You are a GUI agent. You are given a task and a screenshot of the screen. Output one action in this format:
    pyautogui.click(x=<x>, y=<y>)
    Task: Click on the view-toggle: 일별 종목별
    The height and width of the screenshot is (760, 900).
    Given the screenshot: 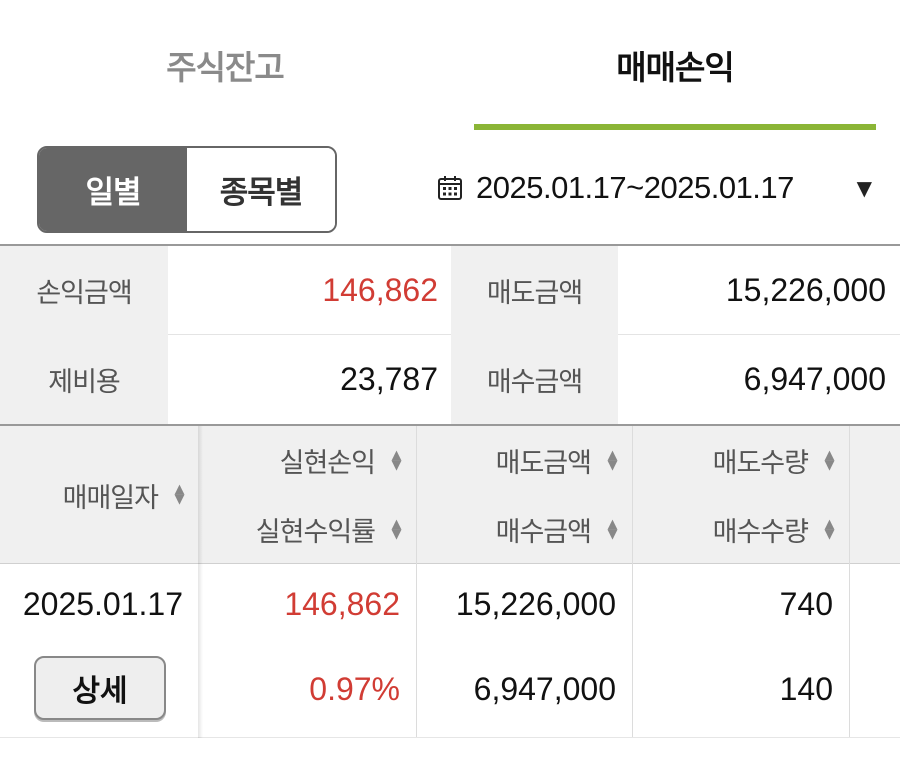 What is the action you would take?
    pyautogui.click(x=187, y=189)
    